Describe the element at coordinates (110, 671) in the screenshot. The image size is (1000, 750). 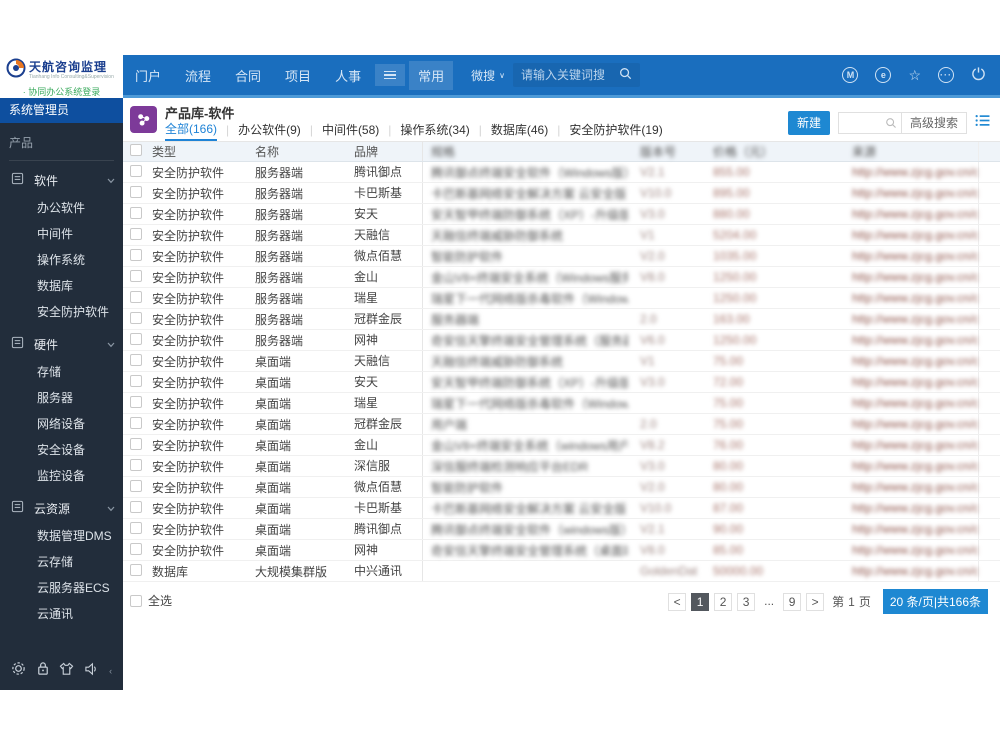
I see `collapse-chevron-icon: ‹` at that location.